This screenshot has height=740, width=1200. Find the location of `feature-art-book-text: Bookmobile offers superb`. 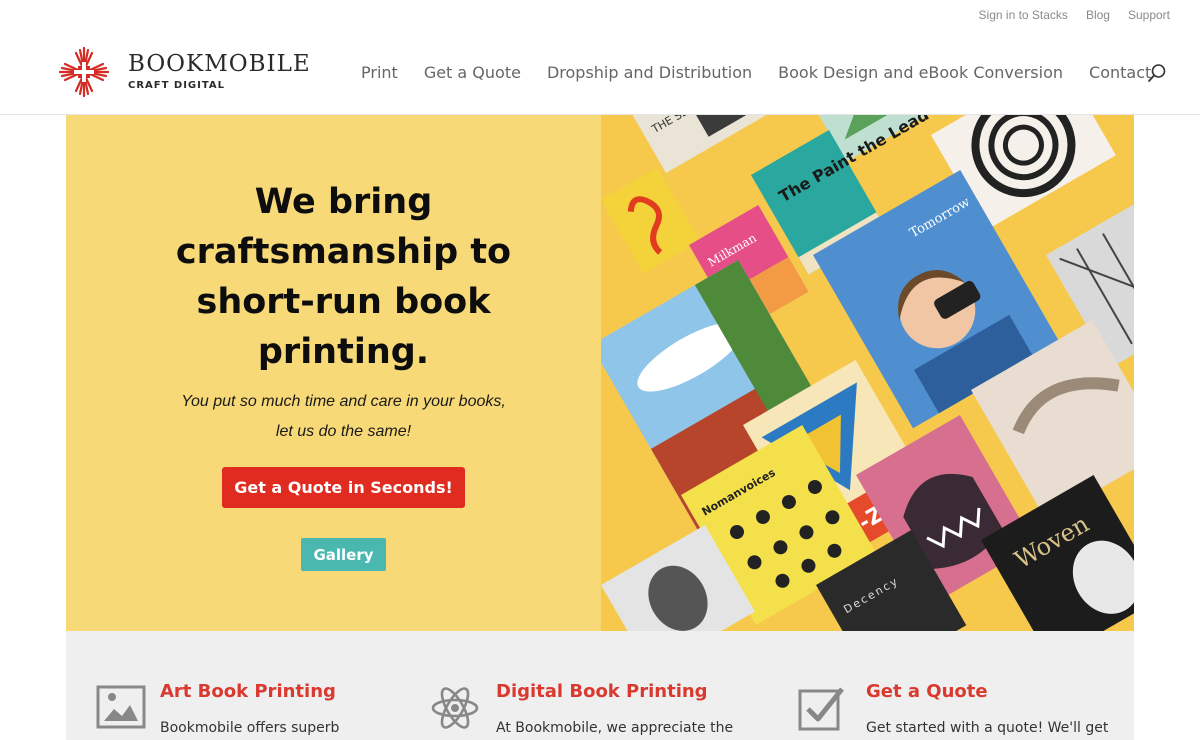

feature-art-book-text: Bookmobile offers superb is located at coordinates (250, 728).